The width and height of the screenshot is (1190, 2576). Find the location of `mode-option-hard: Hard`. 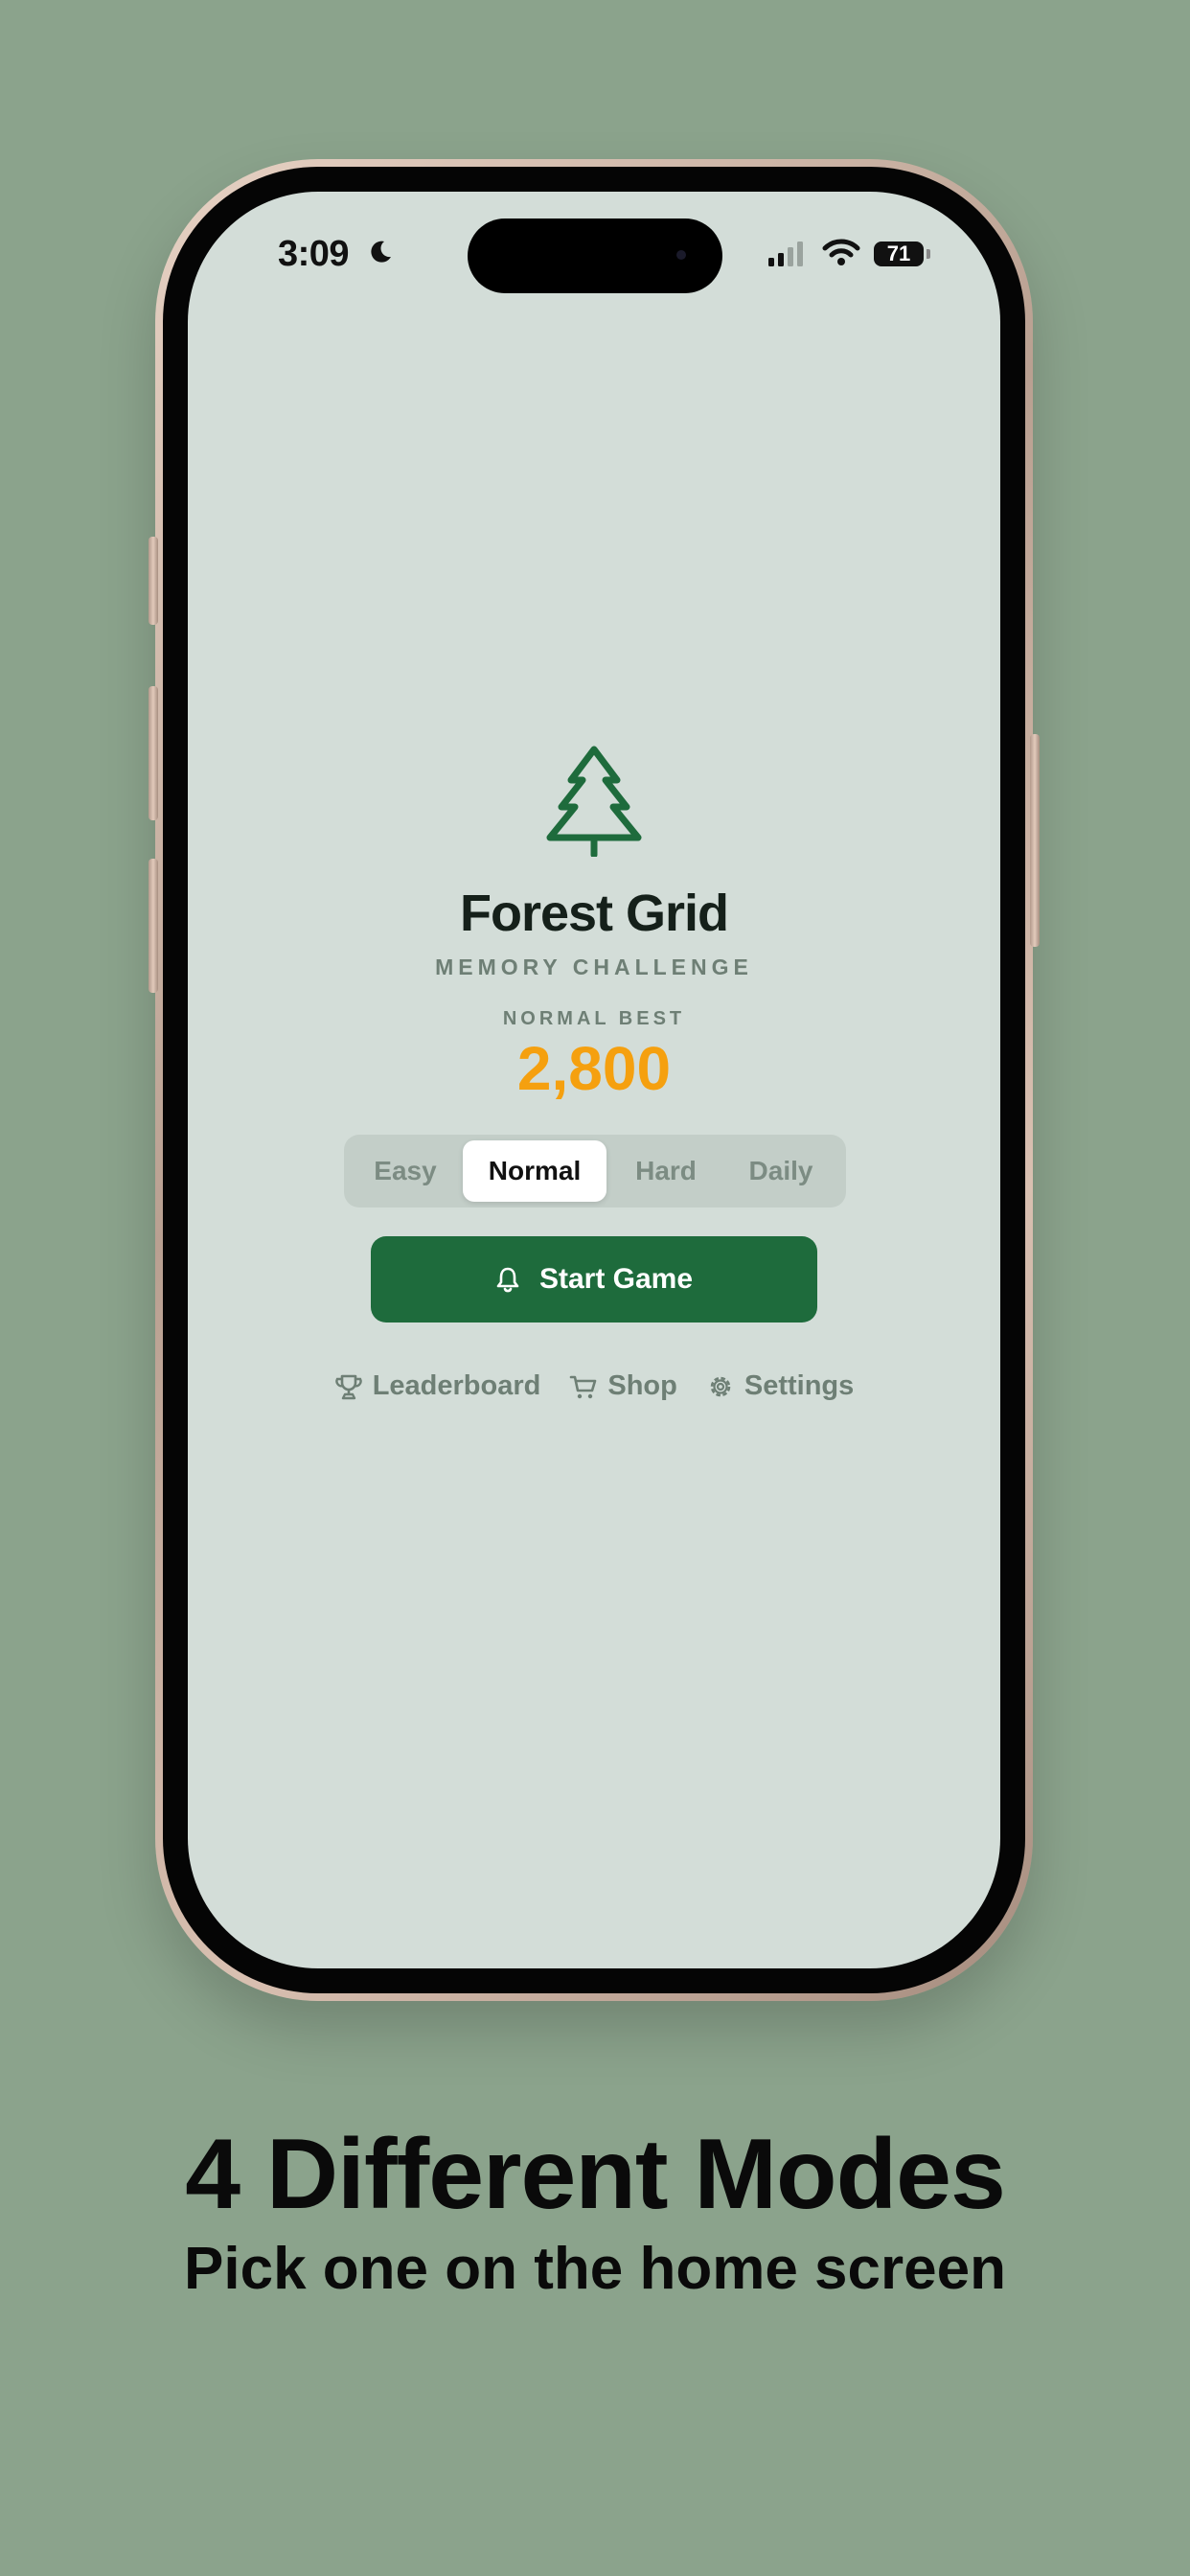

mode-option-hard: Hard is located at coordinates (666, 1171).